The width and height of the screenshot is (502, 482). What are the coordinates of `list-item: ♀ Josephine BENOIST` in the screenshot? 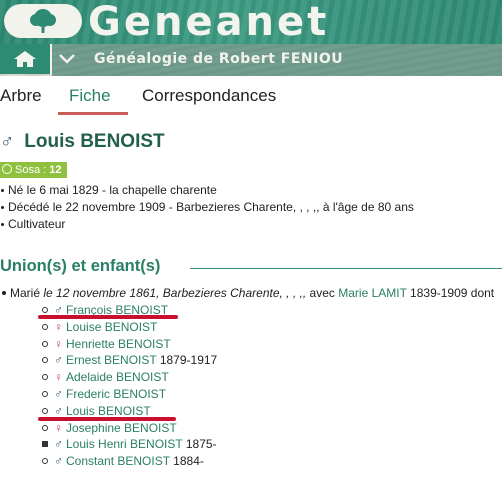 It's located at (129, 428).